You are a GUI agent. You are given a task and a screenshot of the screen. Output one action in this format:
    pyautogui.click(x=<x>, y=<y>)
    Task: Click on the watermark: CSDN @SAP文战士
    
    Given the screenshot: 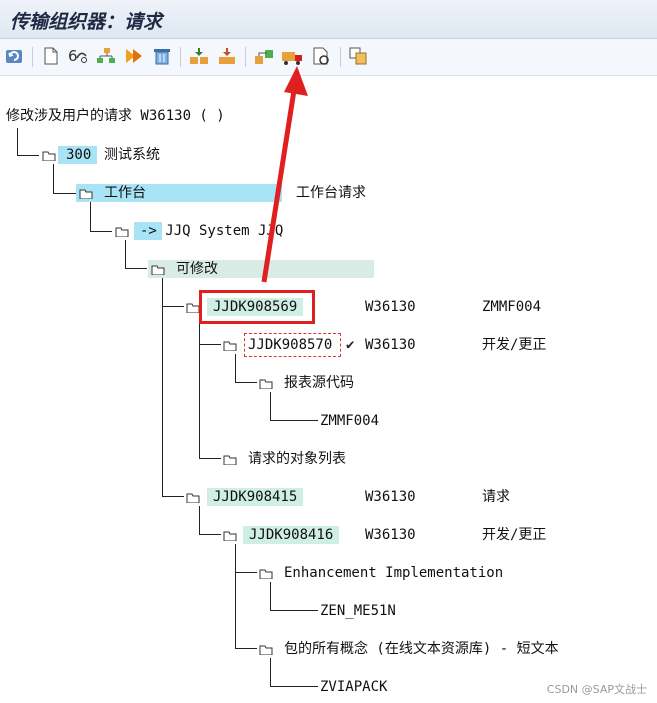 What is the action you would take?
    pyautogui.click(x=596, y=689)
    